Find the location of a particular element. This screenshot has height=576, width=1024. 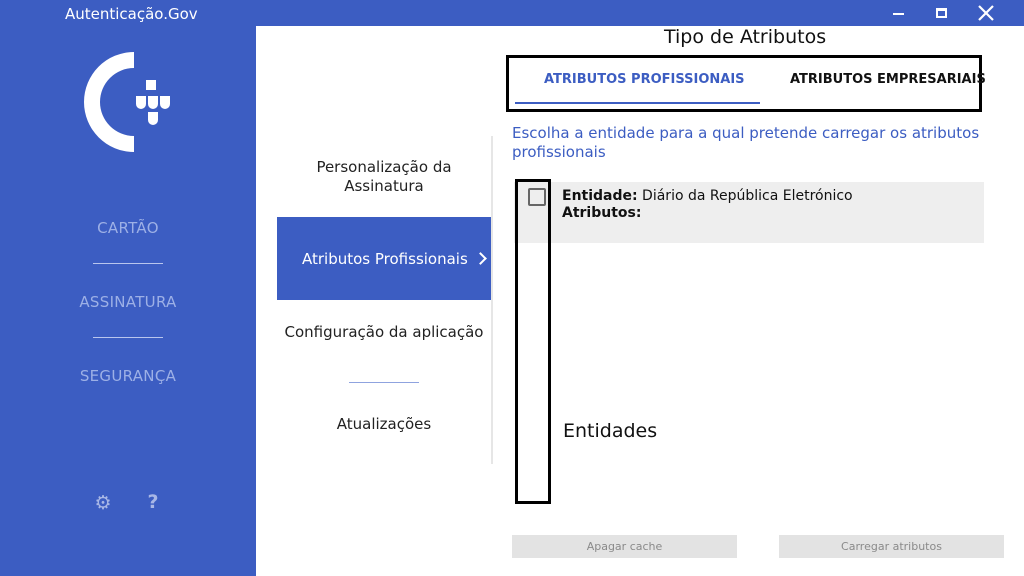

active-tab-indicator is located at coordinates (637, 103).